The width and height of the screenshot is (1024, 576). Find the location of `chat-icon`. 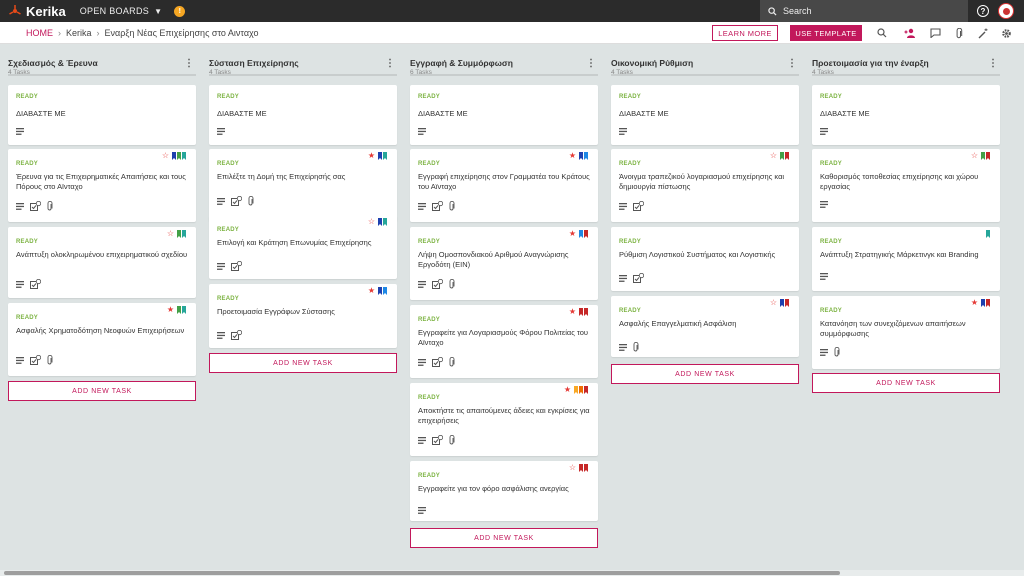

chat-icon is located at coordinates (935, 33).